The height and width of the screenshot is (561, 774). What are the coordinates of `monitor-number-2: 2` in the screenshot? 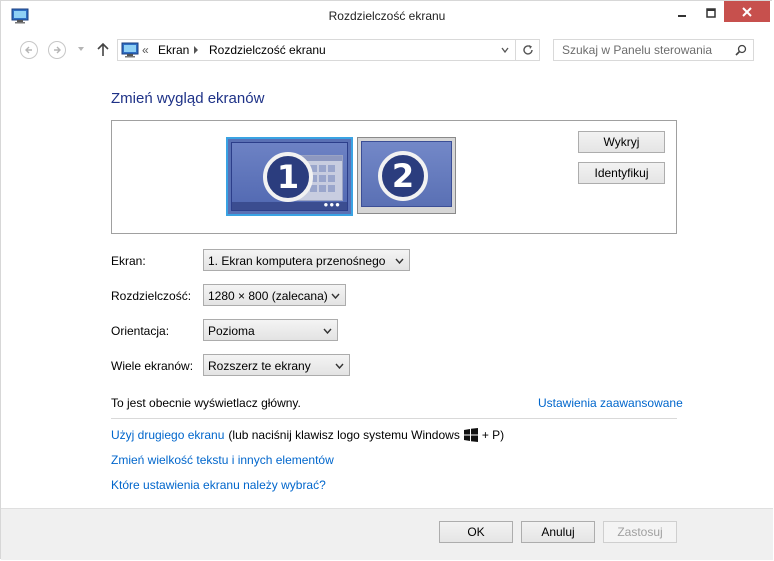 It's located at (403, 176).